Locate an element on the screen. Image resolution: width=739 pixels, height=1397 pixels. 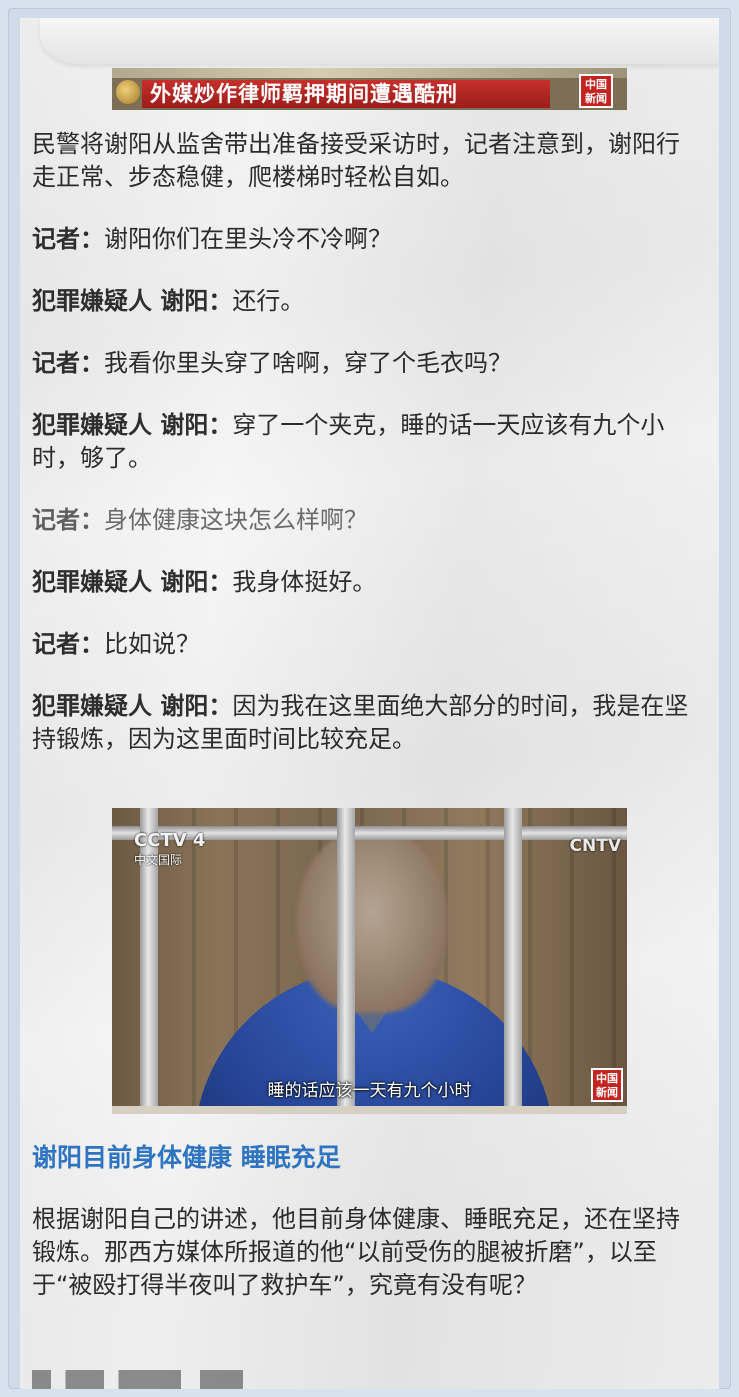
dialogue-text: 我看你里头穿了啥啊，穿了个毛衣吗？ is located at coordinates (308, 363).